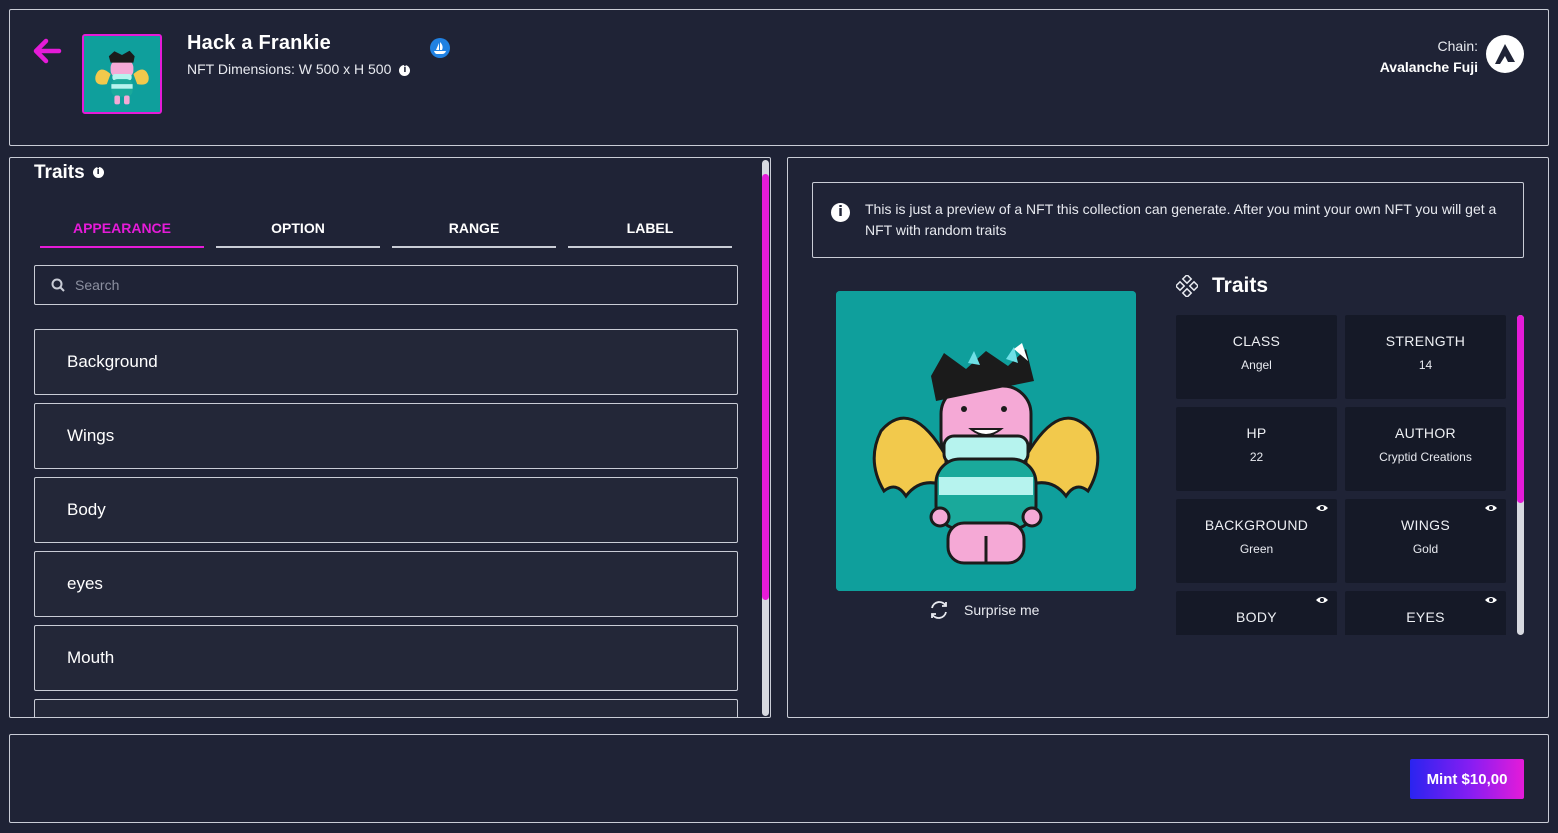 This screenshot has width=1558, height=833. Describe the element at coordinates (1425, 449) in the screenshot. I see `trait-card-author: AUTHOR Cryptid Creations` at that location.